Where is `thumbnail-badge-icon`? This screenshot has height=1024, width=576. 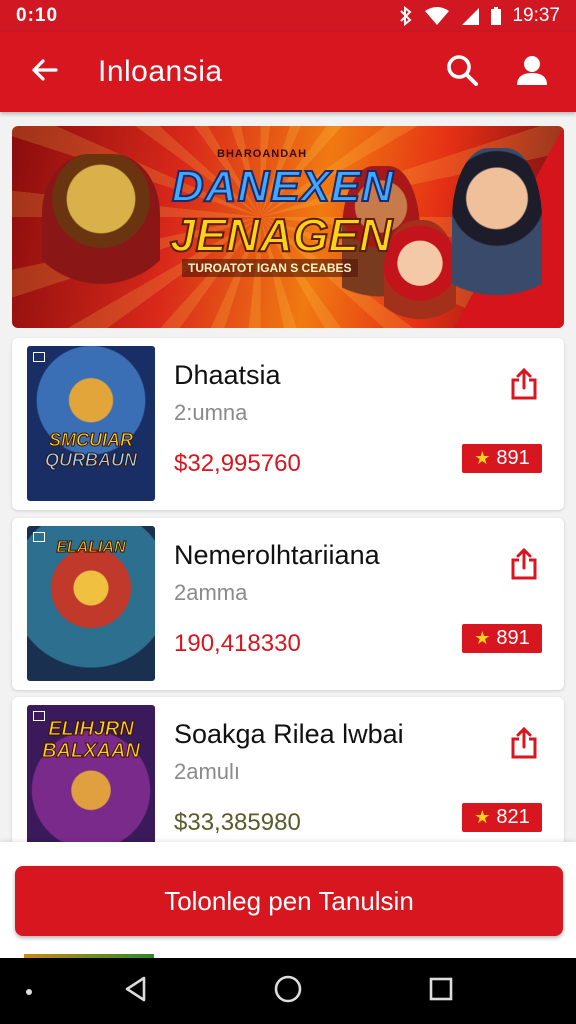 thumbnail-badge-icon is located at coordinates (39, 357).